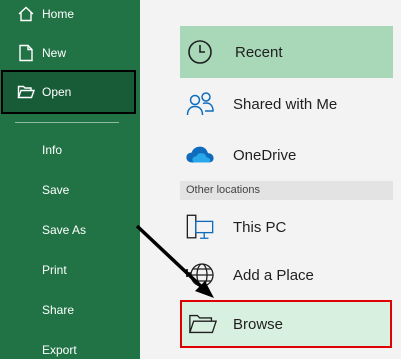 Image resolution: width=401 pixels, height=359 pixels. Describe the element at coordinates (200, 104) in the screenshot. I see `people-icon` at that location.